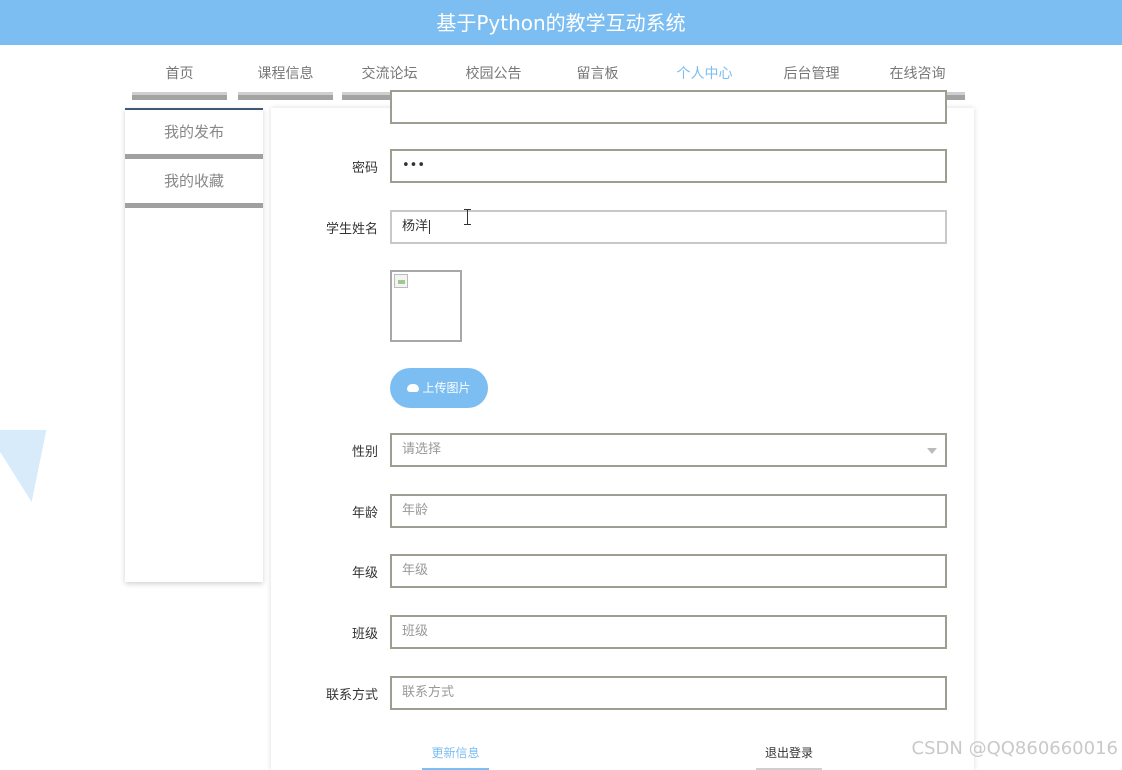 The height and width of the screenshot is (770, 1122). Describe the element at coordinates (364, 168) in the screenshot. I see `password-label: 密码` at that location.